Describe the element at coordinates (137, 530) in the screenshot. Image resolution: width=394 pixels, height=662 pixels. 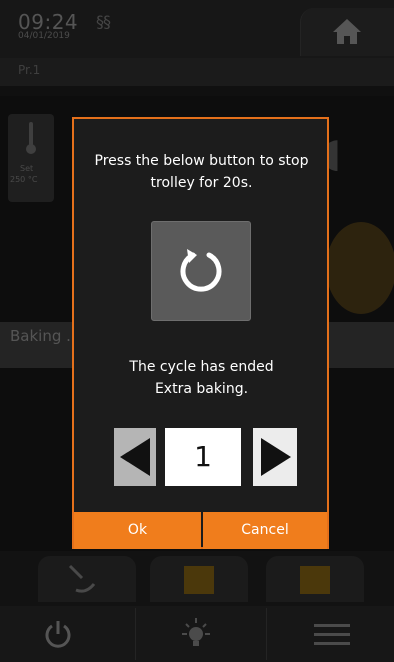
I see `ok-button: Ok` at that location.